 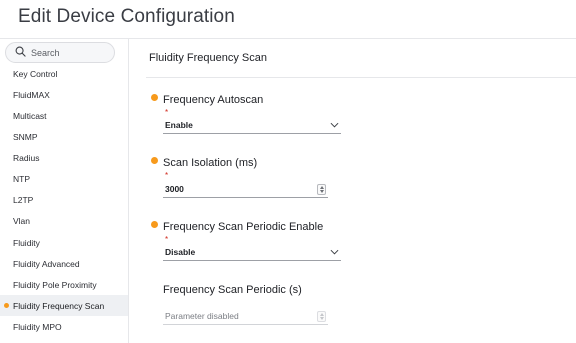 I want to click on sidebar-item-label: L2TP, so click(x=23, y=199).